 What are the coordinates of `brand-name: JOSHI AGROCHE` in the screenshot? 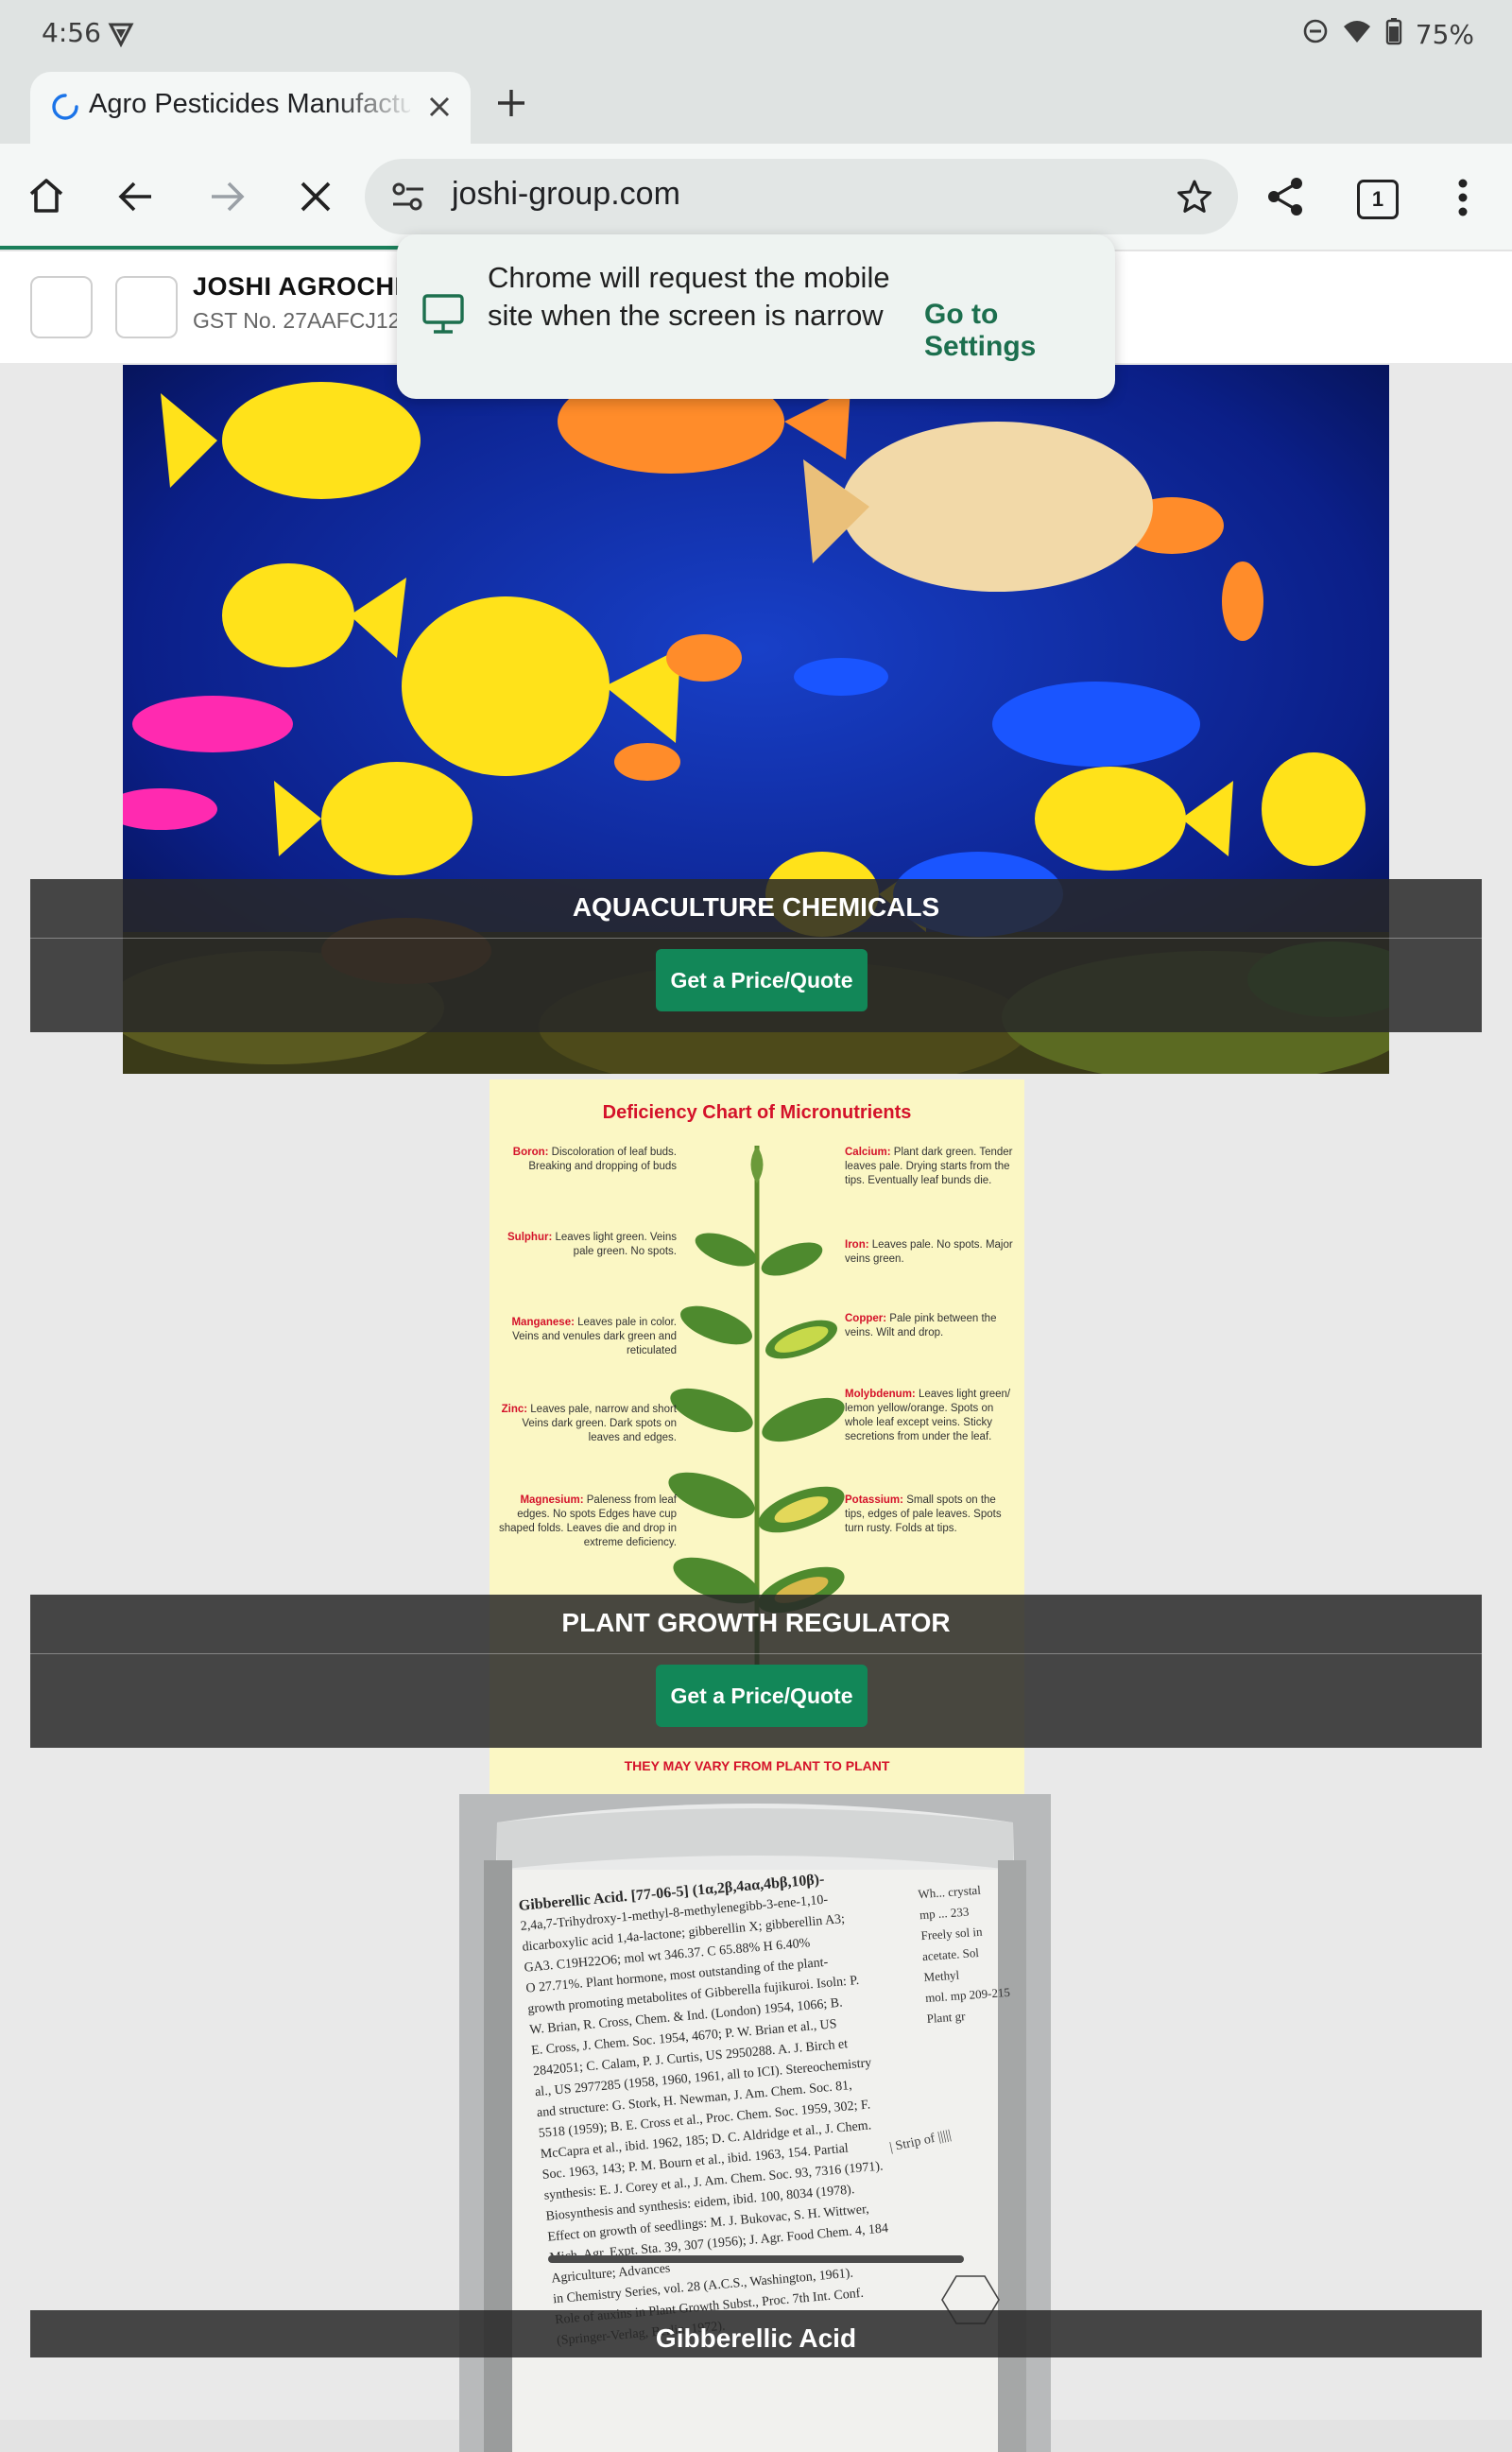 It's located at (303, 286).